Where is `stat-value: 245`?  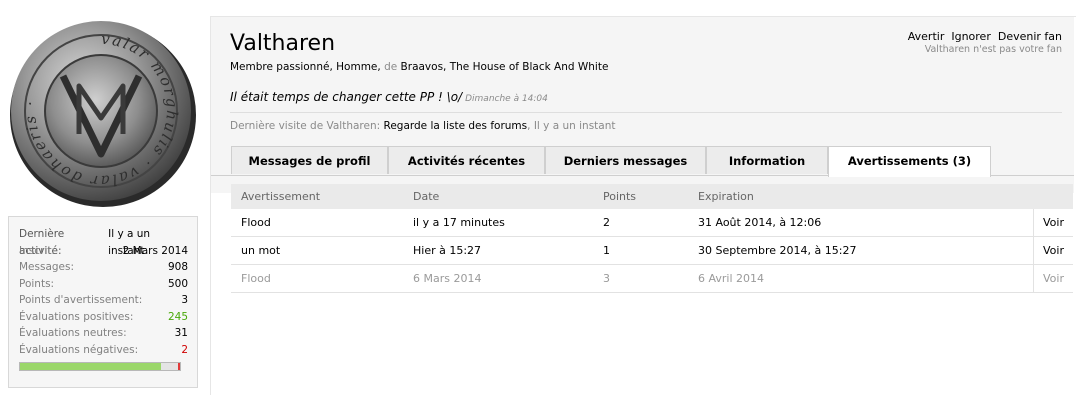
stat-value: 245 is located at coordinates (177, 316).